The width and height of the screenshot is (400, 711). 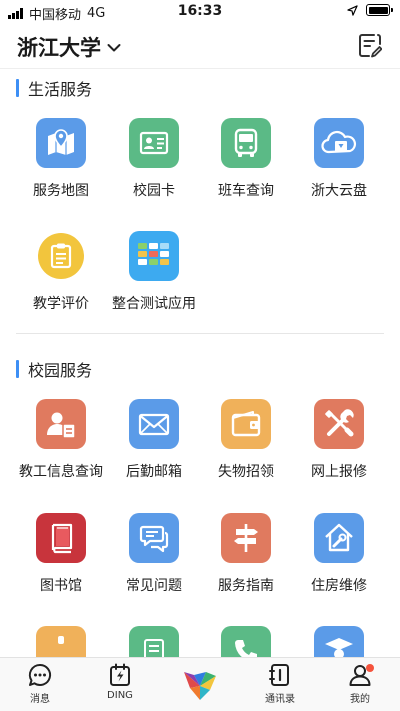 I want to click on tab-label: 通讯录, so click(x=280, y=699).